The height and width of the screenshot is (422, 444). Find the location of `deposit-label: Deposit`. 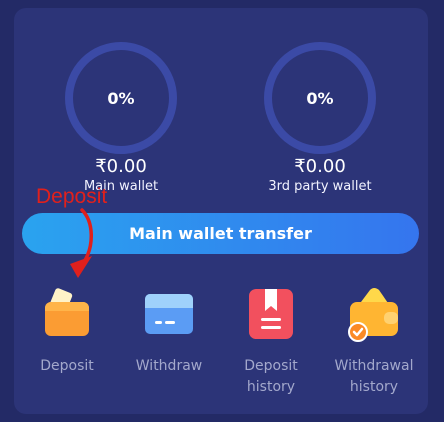

deposit-label: Deposit is located at coordinates (67, 366).